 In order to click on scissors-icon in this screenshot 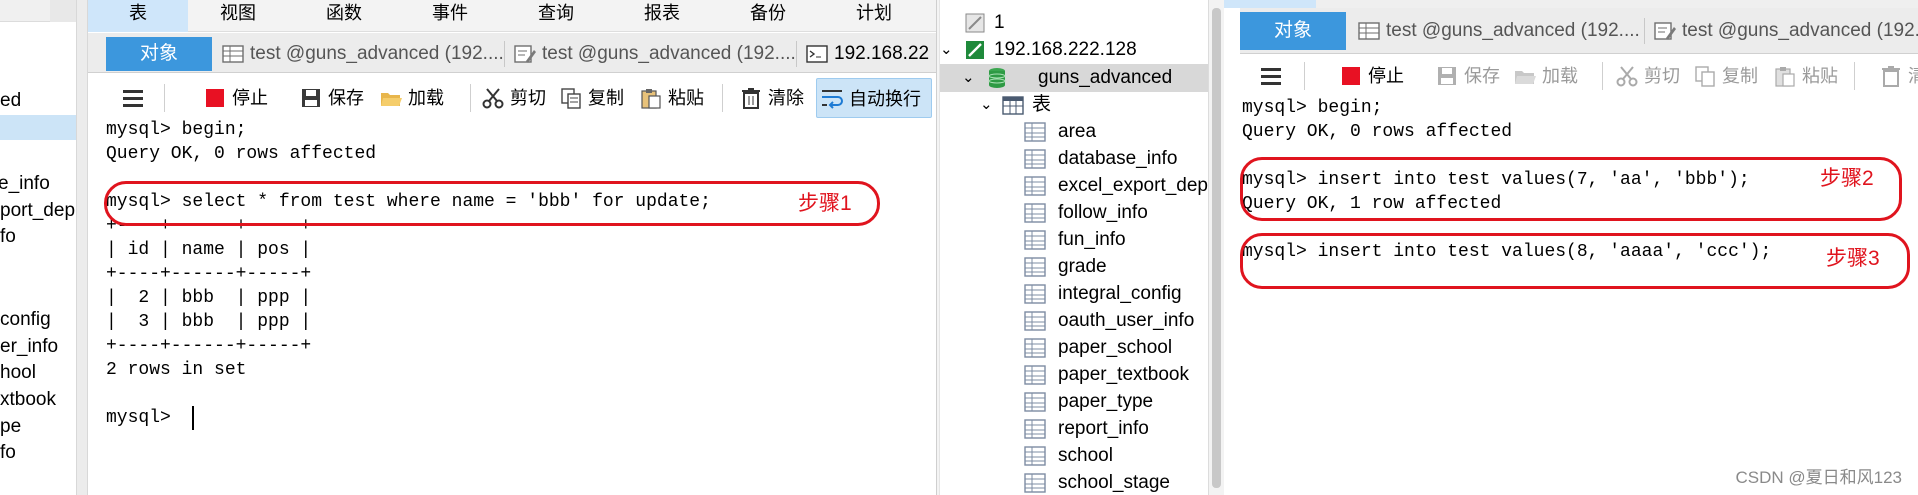, I will do `click(1627, 76)`.